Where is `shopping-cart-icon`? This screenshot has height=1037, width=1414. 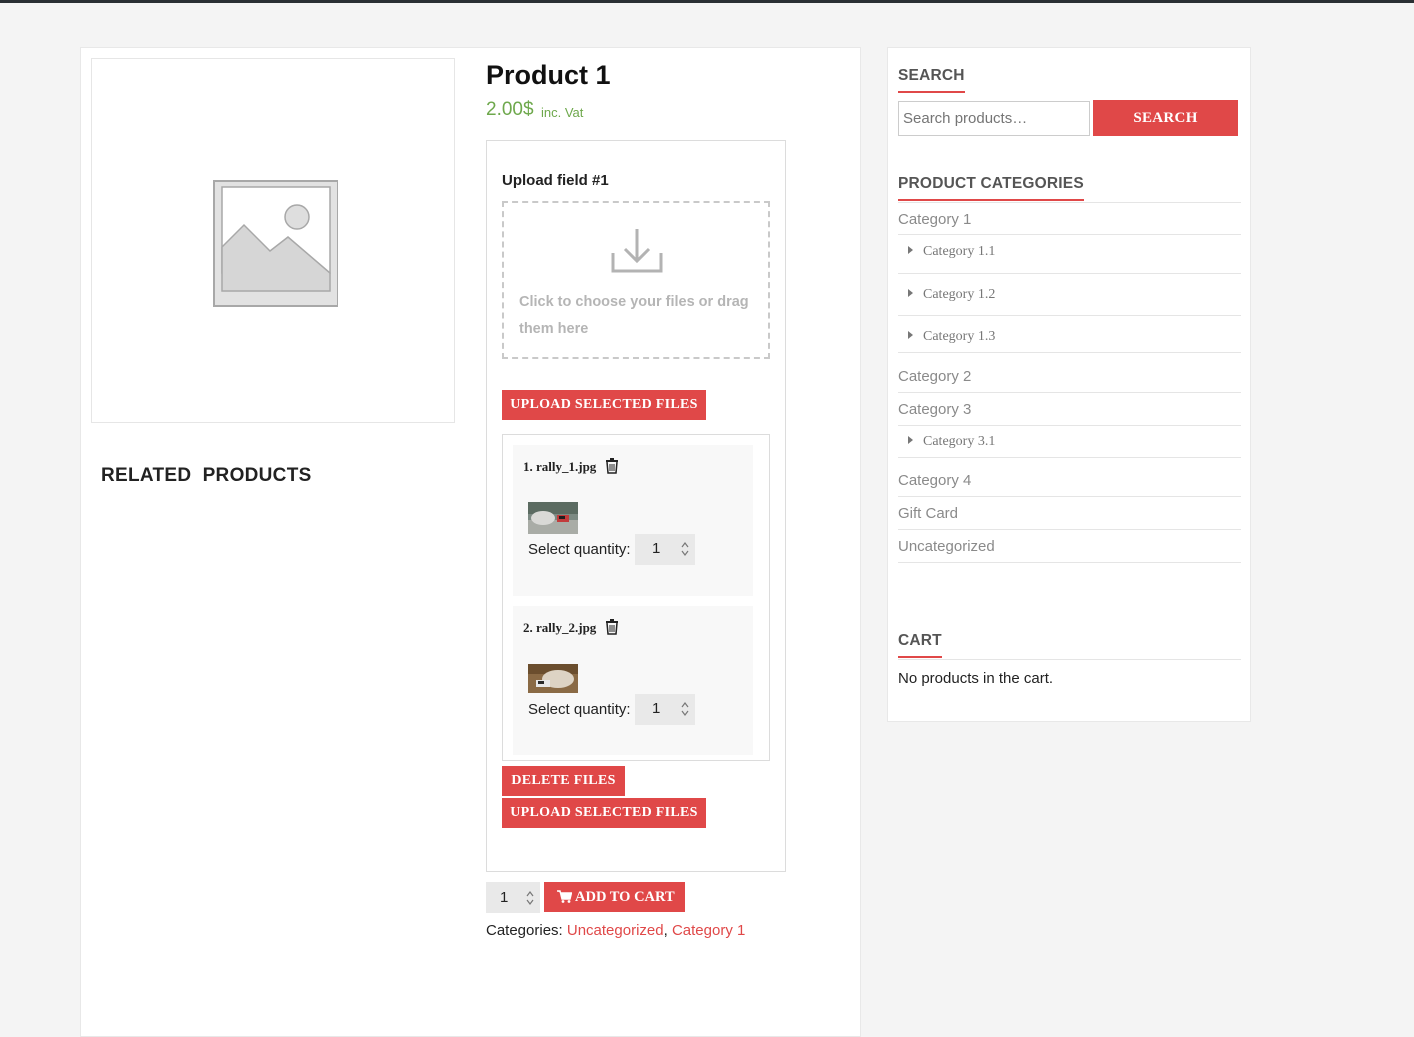
shopping-cart-icon is located at coordinates (564, 896).